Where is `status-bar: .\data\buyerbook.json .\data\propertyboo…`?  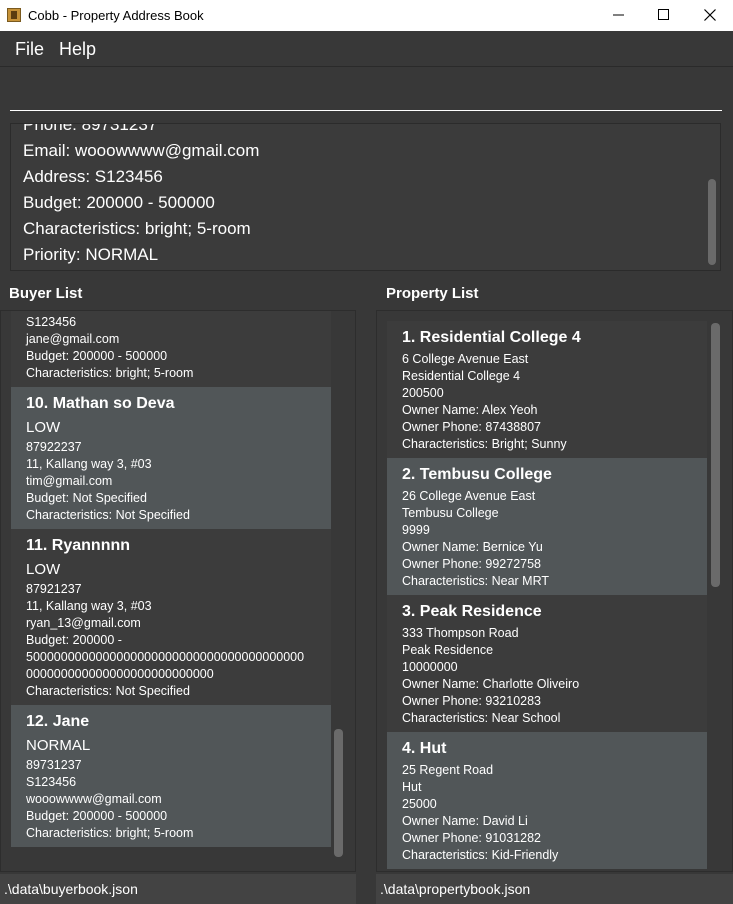
status-bar: .\data\buyerbook.json .\data\propertyboo… is located at coordinates (366, 889).